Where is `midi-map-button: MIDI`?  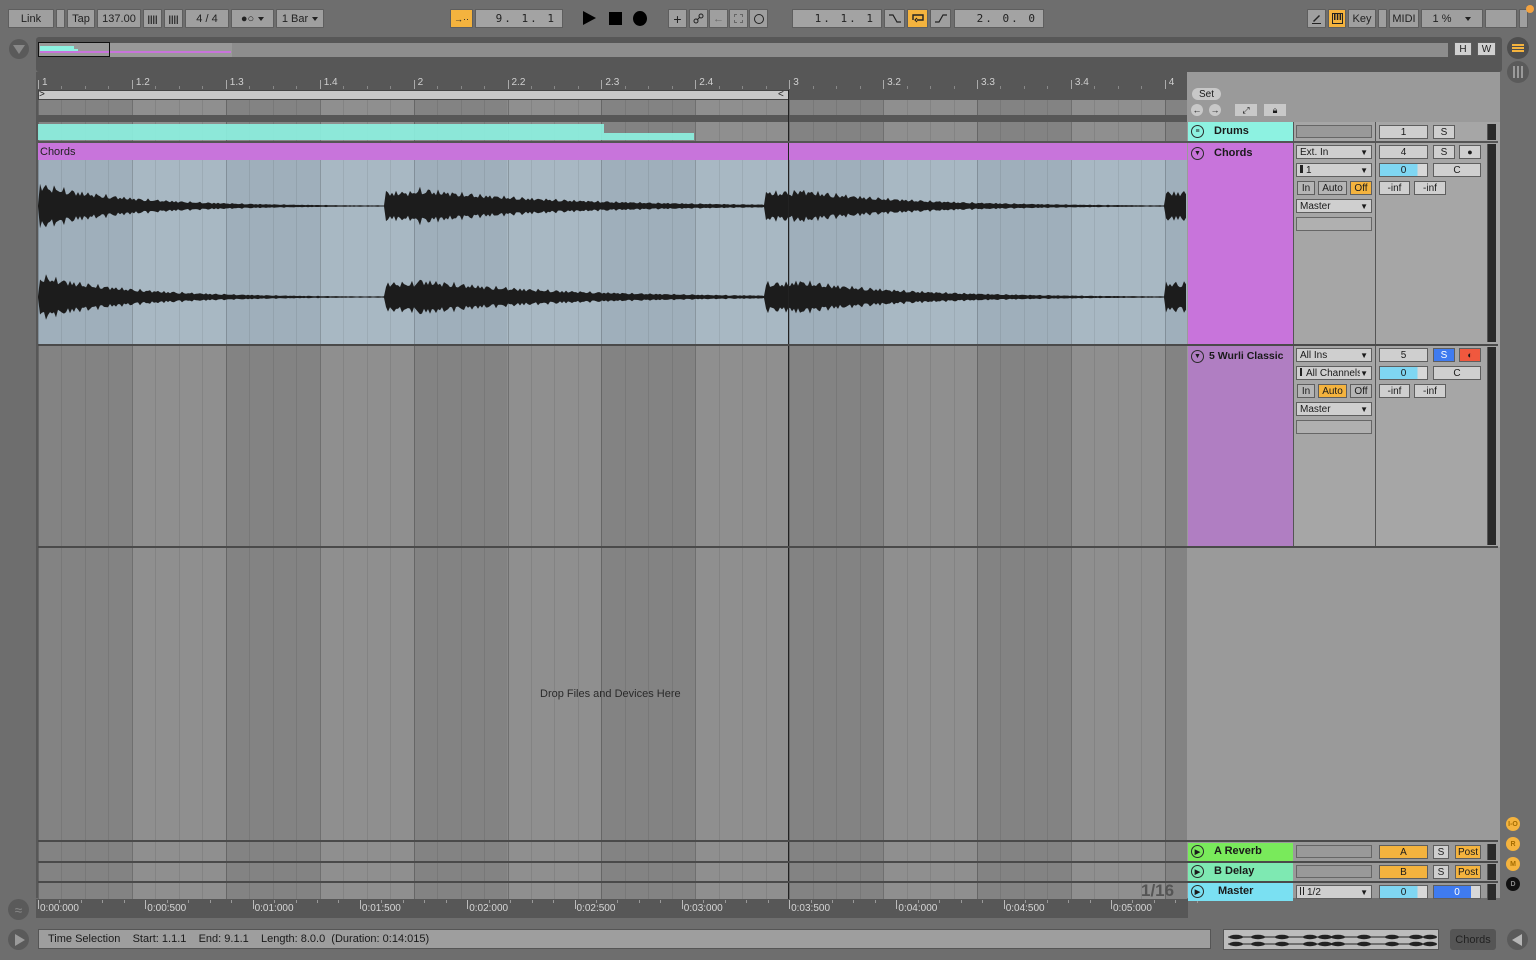
midi-map-button: MIDI is located at coordinates (1404, 18).